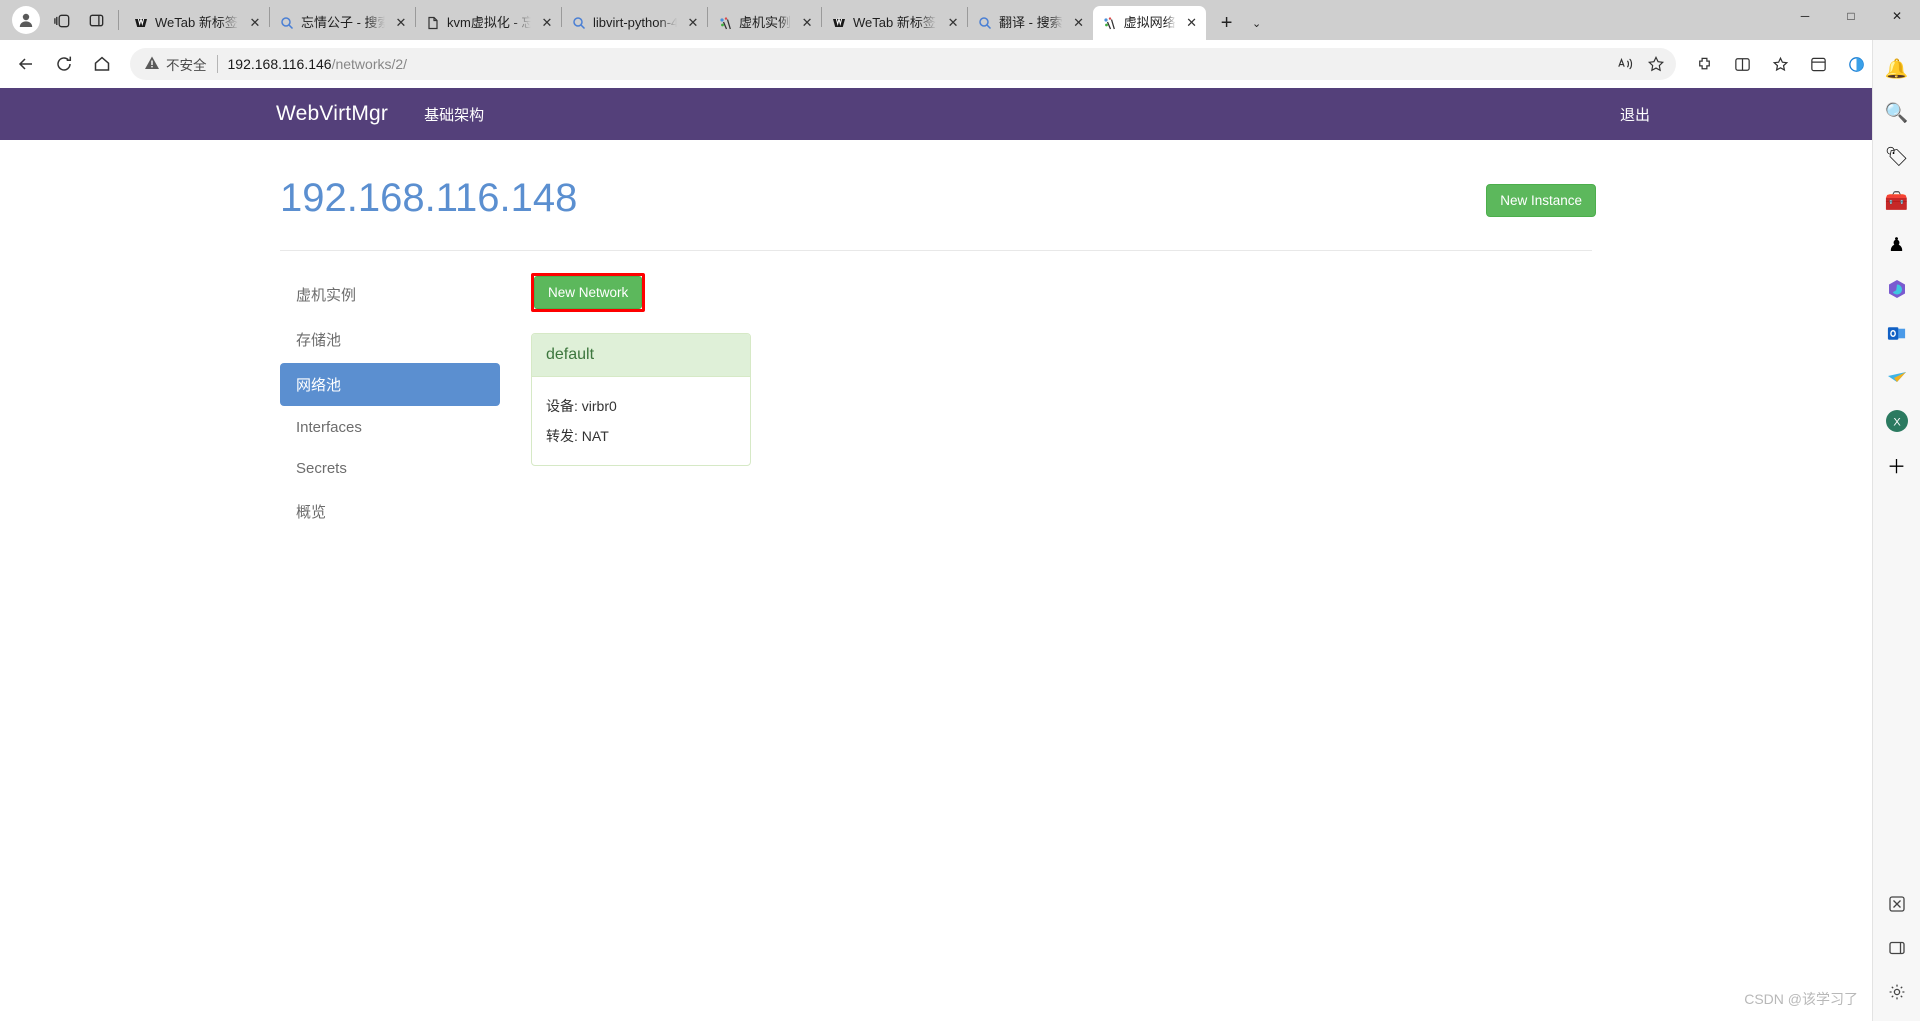  I want to click on workspaces-icon, so click(62, 20).